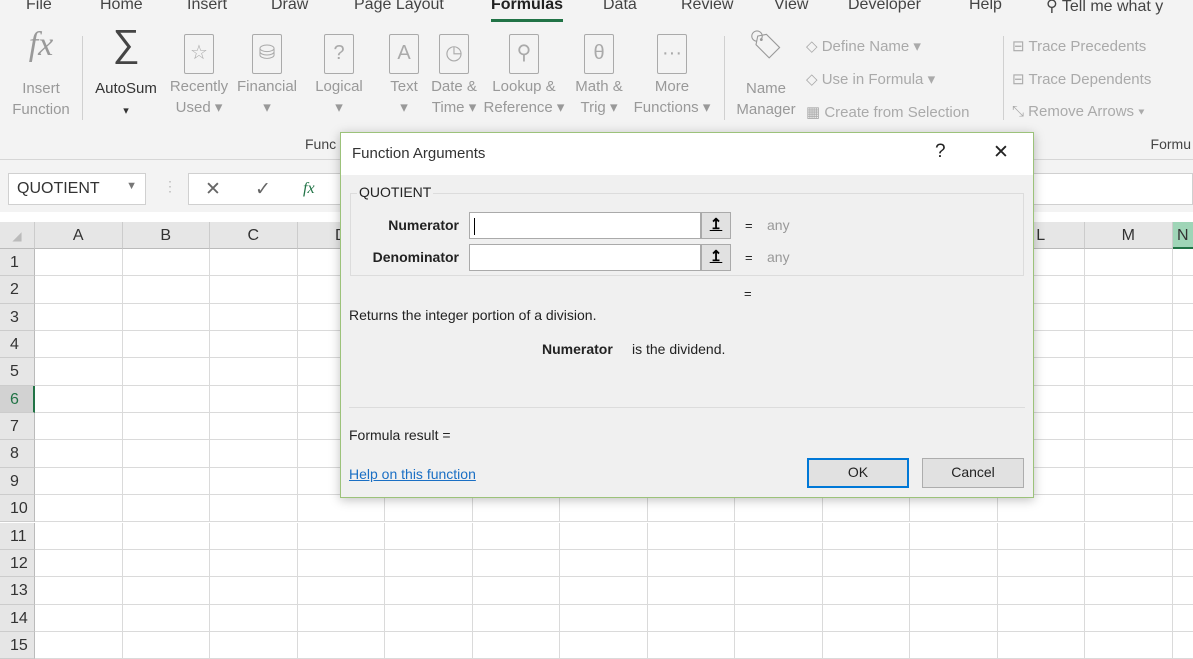 Image resolution: width=1193 pixels, height=659 pixels. Describe the element at coordinates (1042, 590) in the screenshot. I see `cell-L13` at that location.